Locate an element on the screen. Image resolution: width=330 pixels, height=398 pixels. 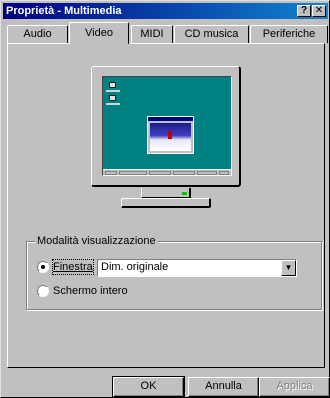
close-button: ✕ is located at coordinates (319, 11).